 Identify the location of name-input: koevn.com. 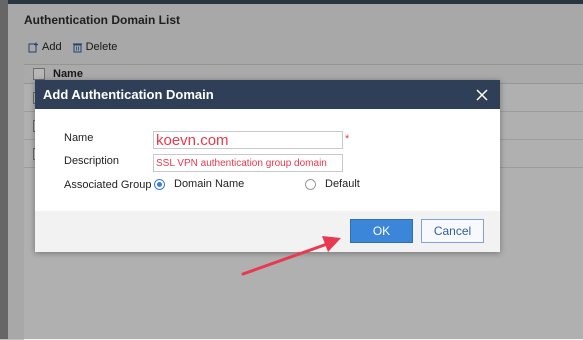
(248, 140).